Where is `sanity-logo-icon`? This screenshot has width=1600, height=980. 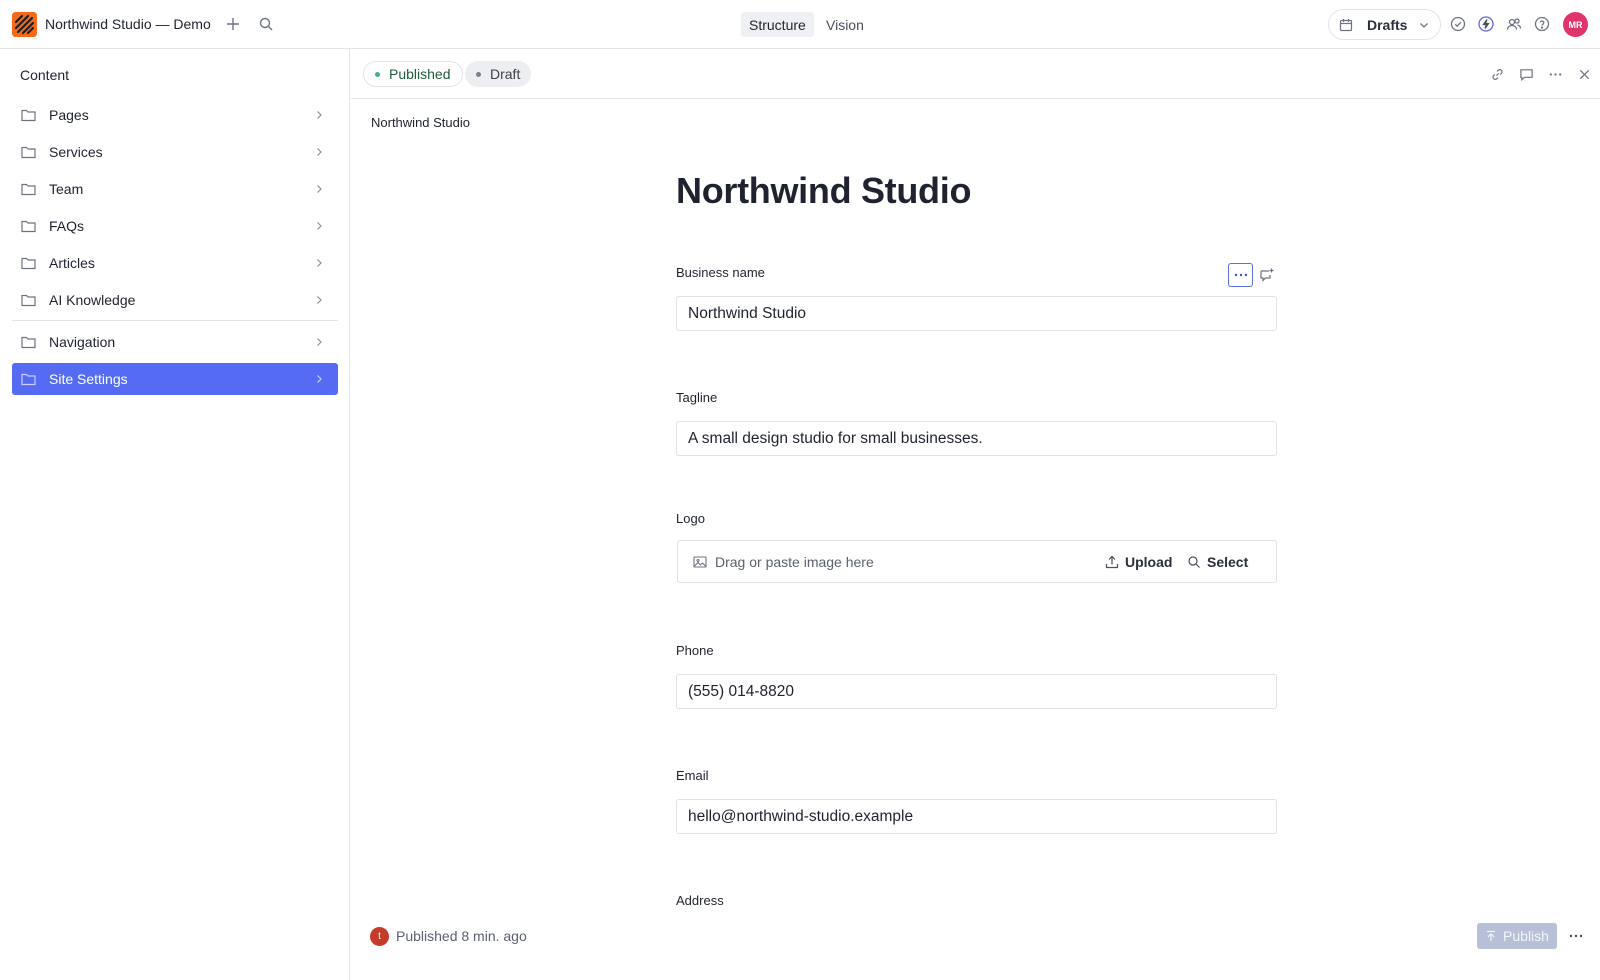 sanity-logo-icon is located at coordinates (24, 24).